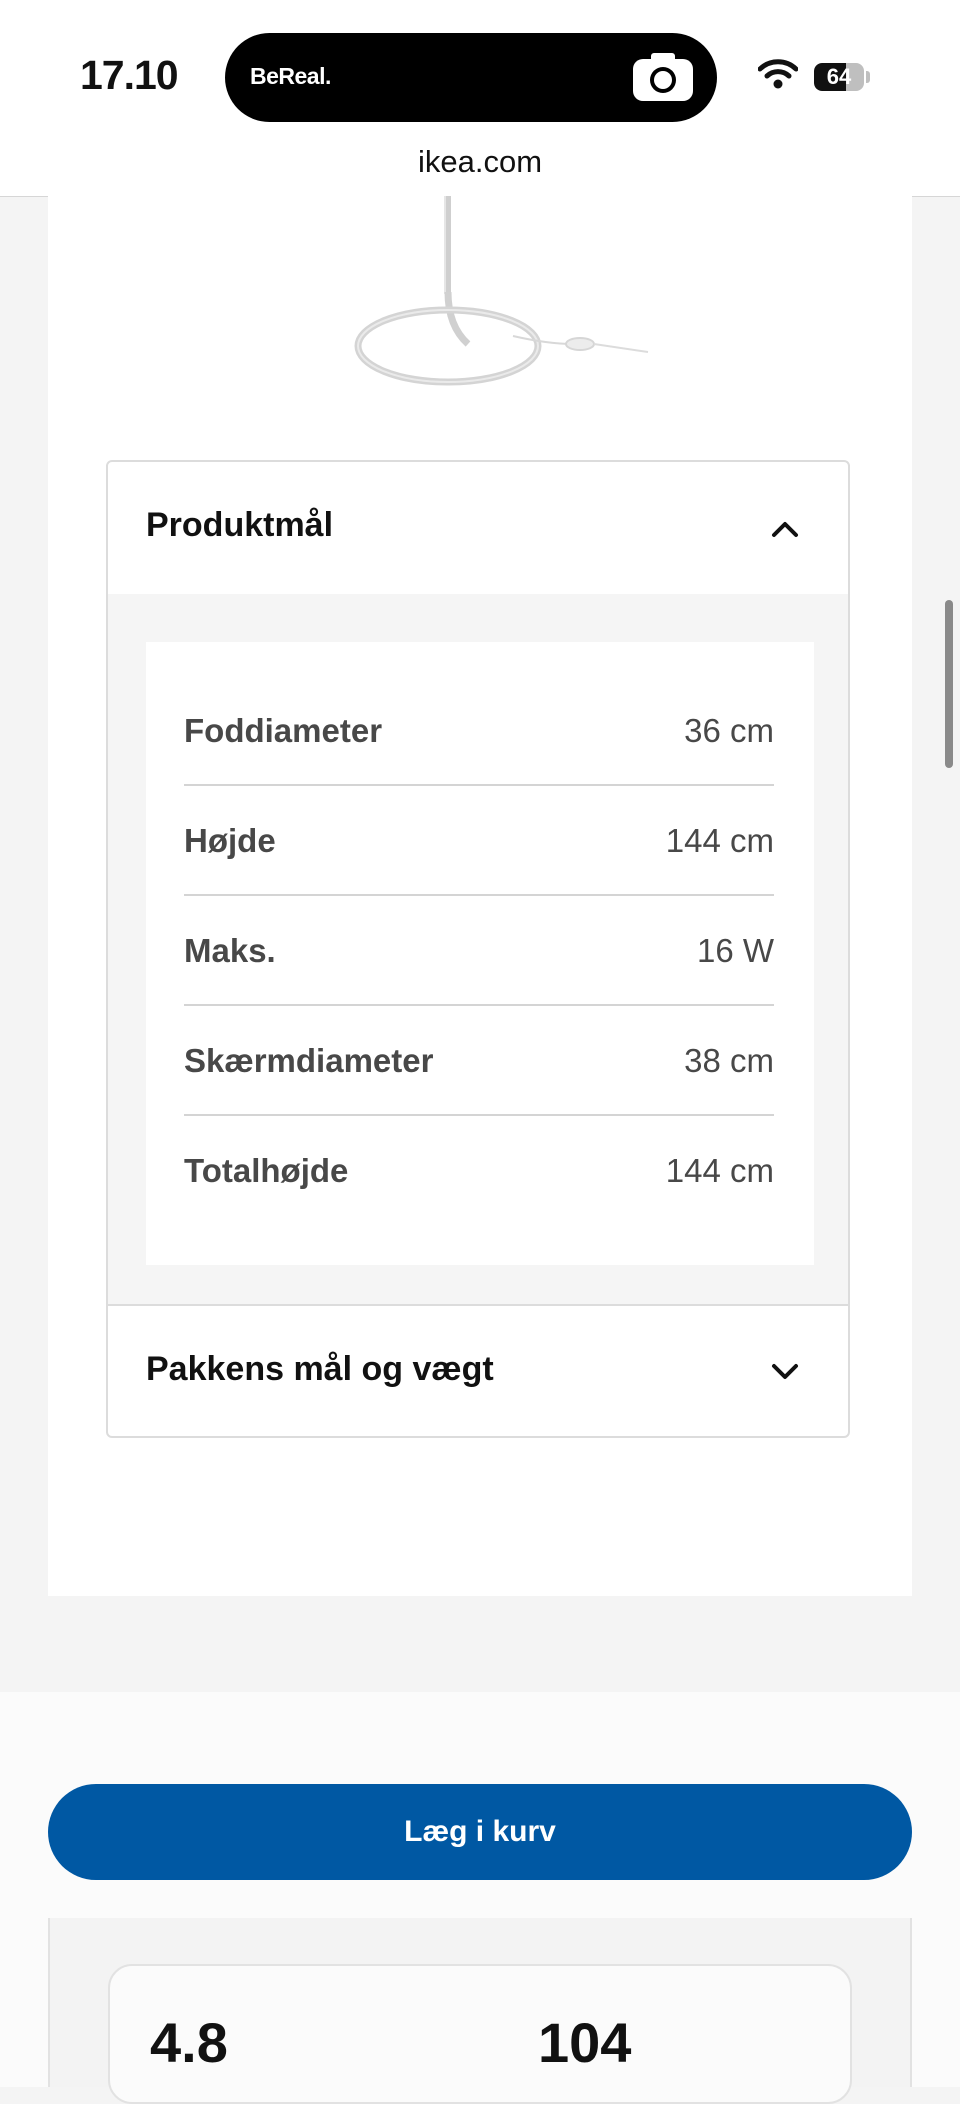 The height and width of the screenshot is (2104, 960). What do you see at coordinates (189, 2042) in the screenshot?
I see `rating-value: 4.8` at bounding box center [189, 2042].